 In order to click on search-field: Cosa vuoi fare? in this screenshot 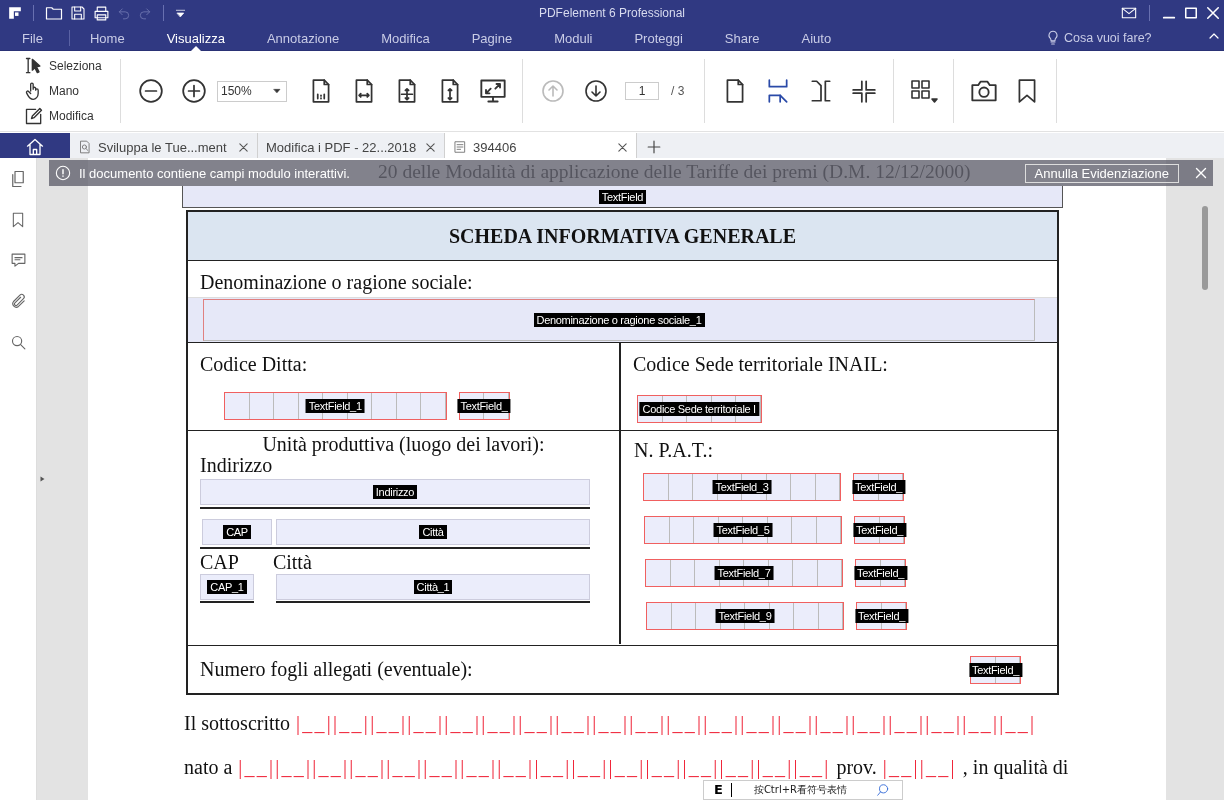, I will do `click(1114, 38)`.